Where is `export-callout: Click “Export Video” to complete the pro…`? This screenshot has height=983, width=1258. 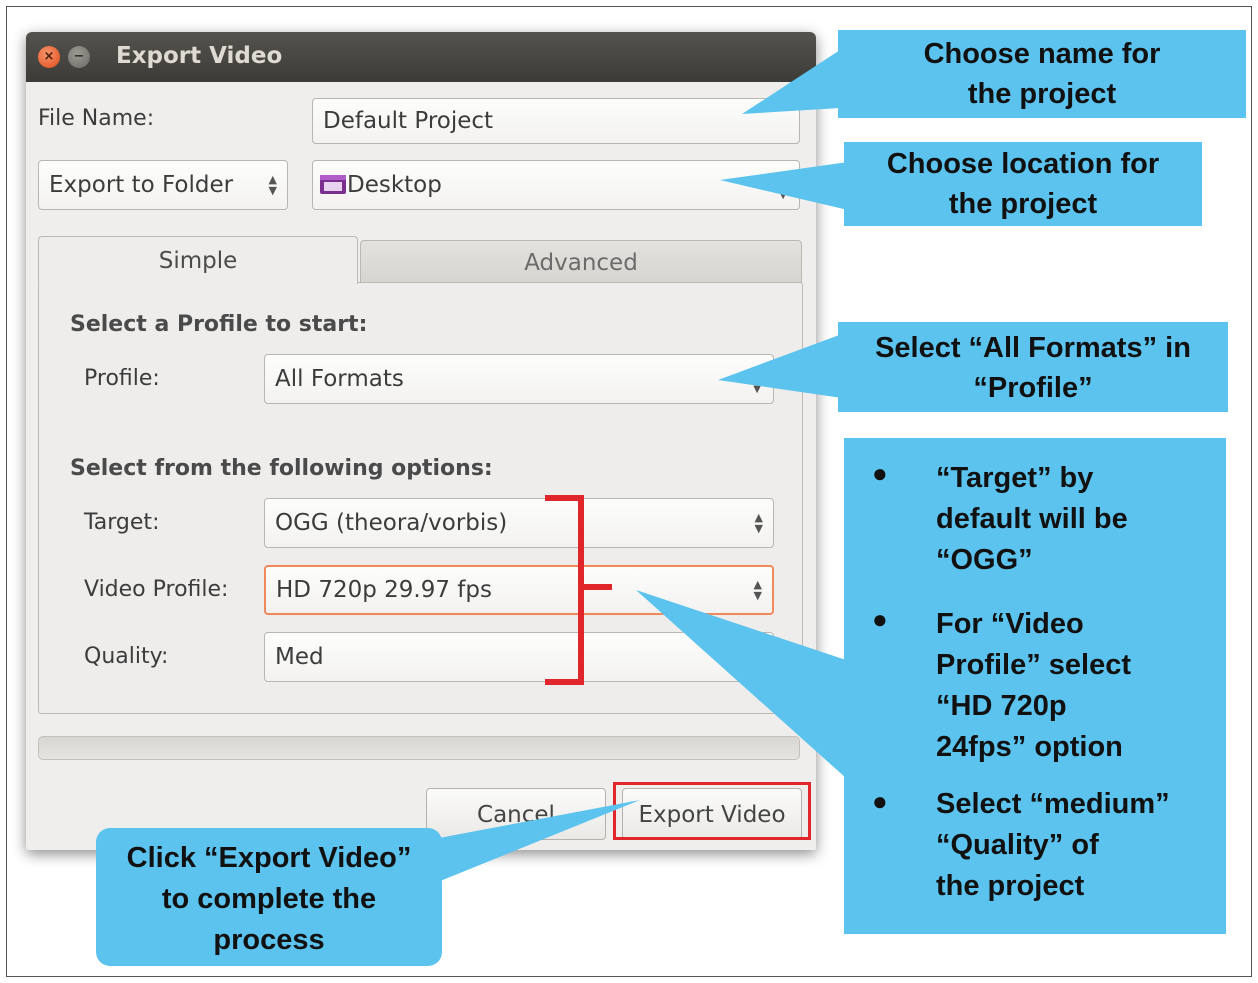 export-callout: Click “Export Video” to complete the pro… is located at coordinates (269, 897).